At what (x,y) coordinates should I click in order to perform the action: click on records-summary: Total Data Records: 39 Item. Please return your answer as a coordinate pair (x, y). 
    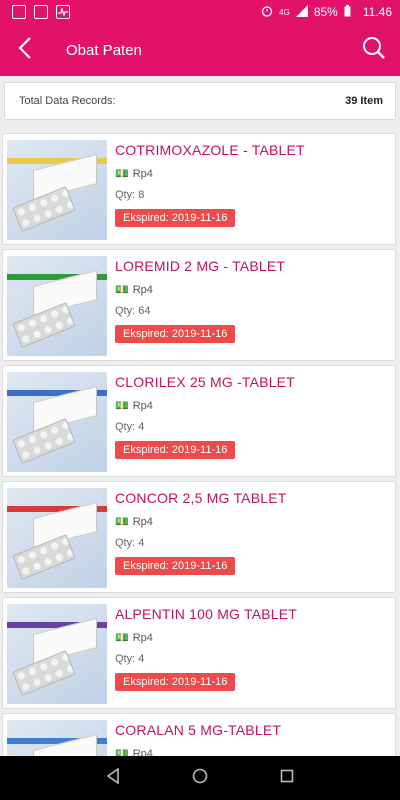
    Looking at the image, I should click on (200, 101).